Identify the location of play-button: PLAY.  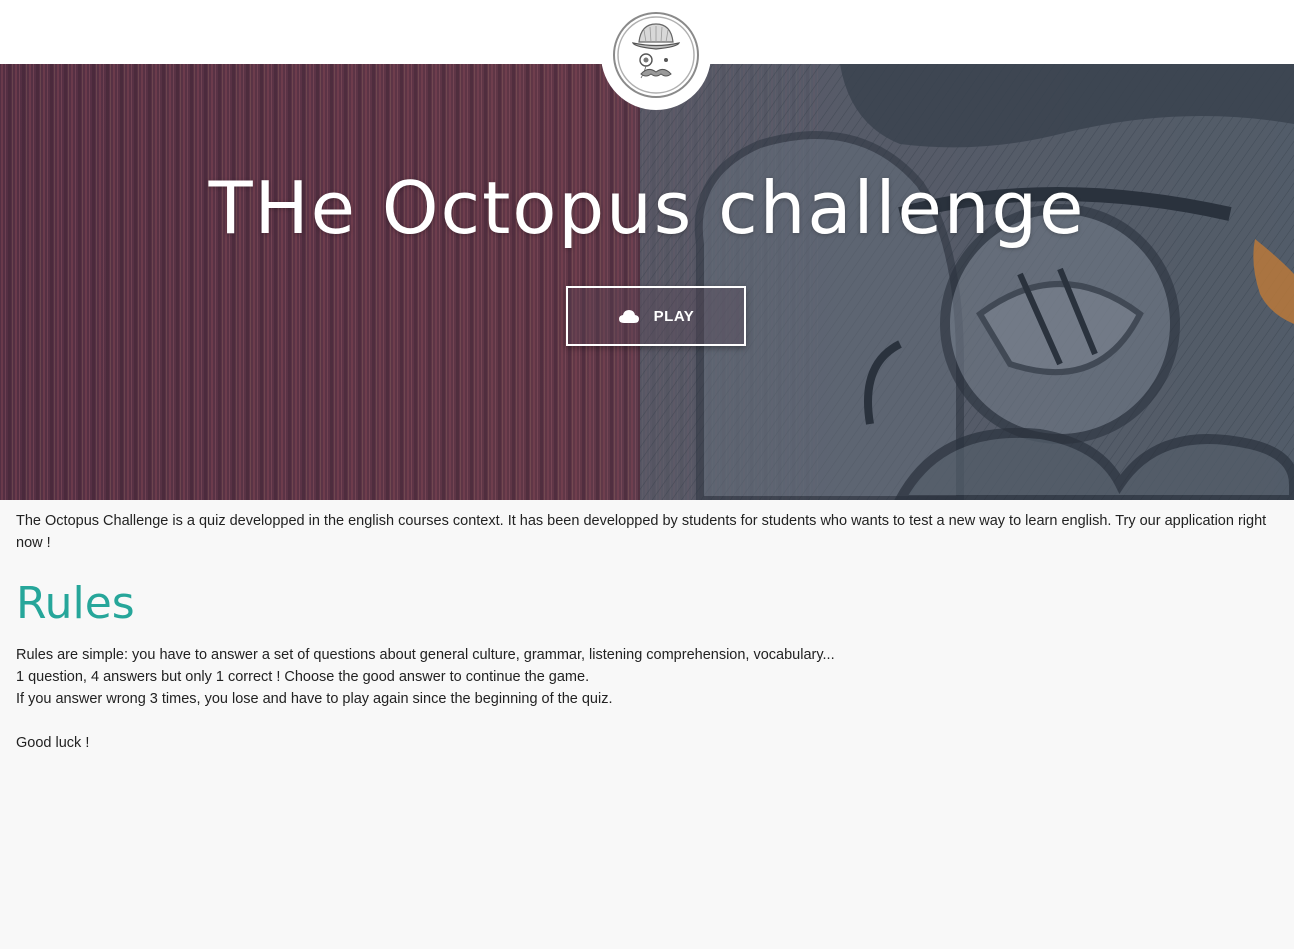
(656, 316).